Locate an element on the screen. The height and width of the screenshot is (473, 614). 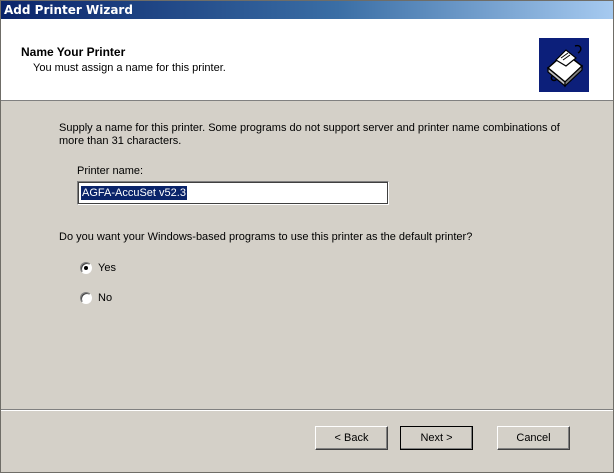
printer-icon is located at coordinates (564, 65).